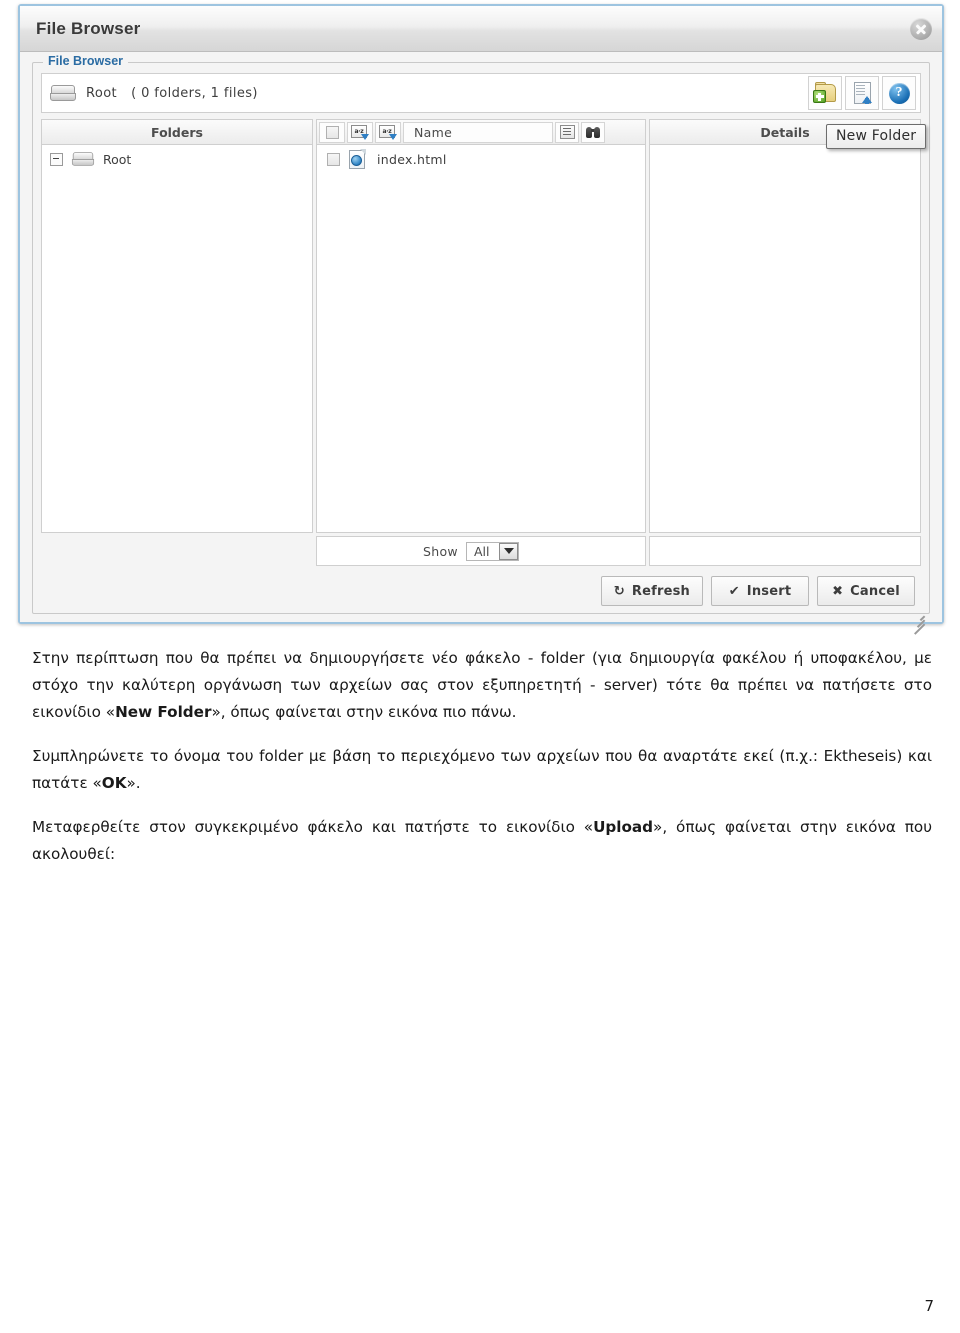  I want to click on folders-panel: Folders Root, so click(177, 326).